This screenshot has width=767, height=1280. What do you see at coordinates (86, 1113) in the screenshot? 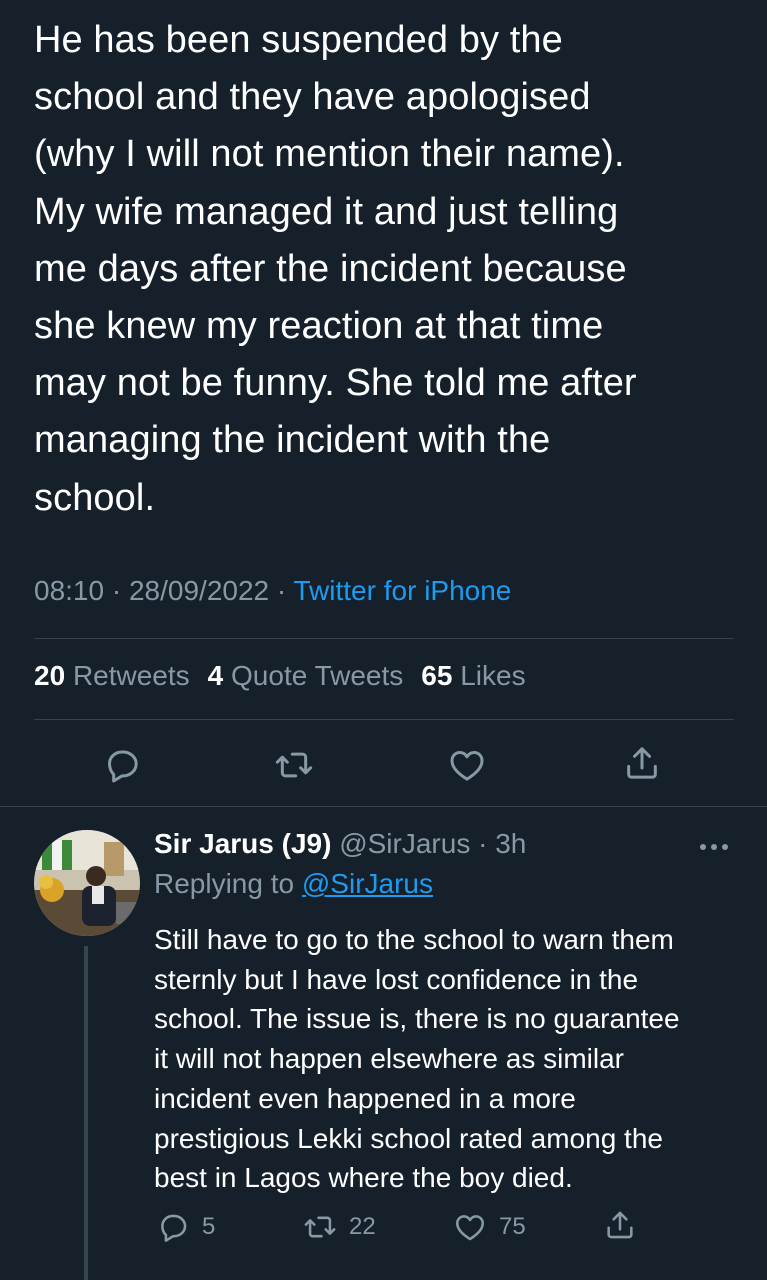
I see `thread-line` at bounding box center [86, 1113].